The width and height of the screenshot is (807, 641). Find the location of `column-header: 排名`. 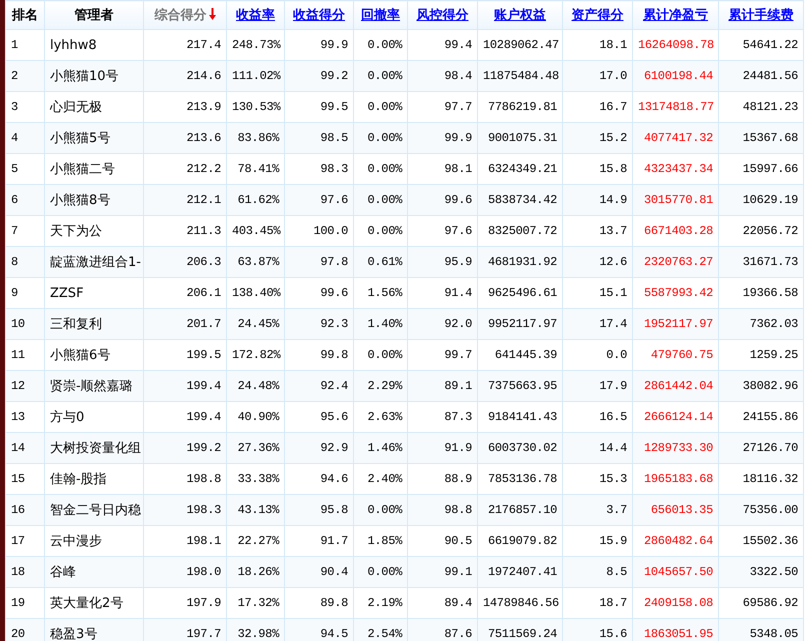

column-header: 排名 is located at coordinates (25, 15).